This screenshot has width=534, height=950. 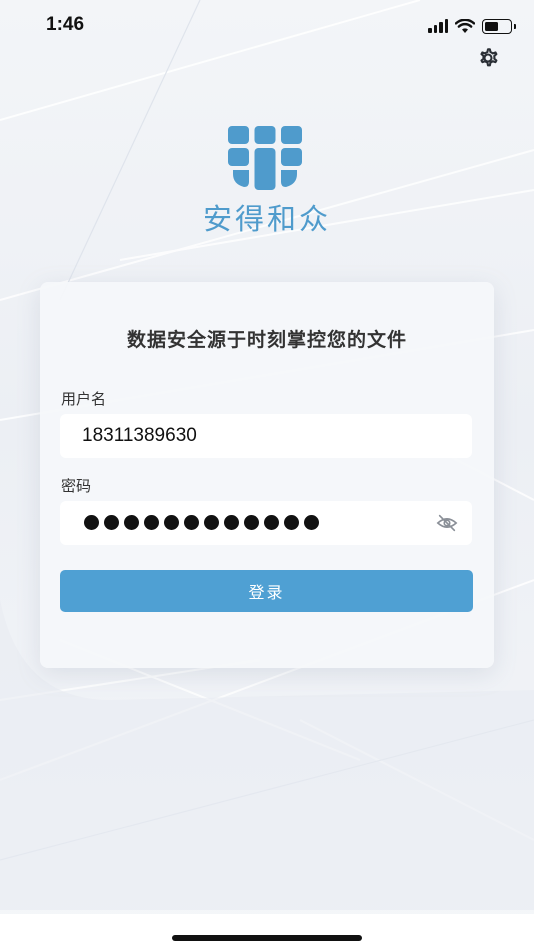 What do you see at coordinates (65, 24) in the screenshot?
I see `status-time: 1:46` at bounding box center [65, 24].